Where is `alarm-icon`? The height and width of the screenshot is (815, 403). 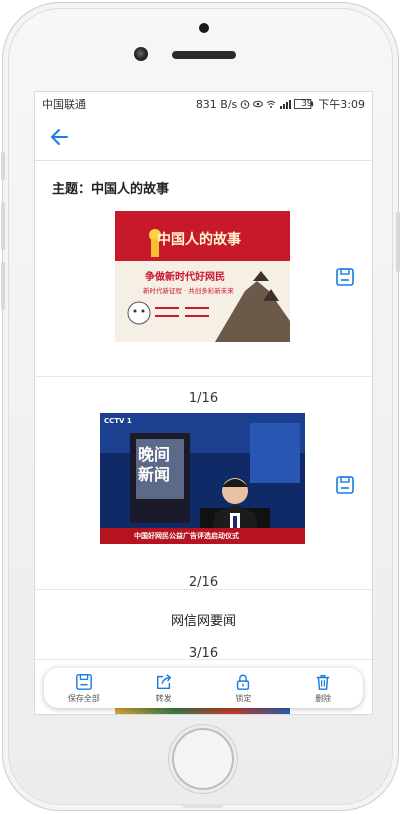
alarm-icon is located at coordinates (245, 104).